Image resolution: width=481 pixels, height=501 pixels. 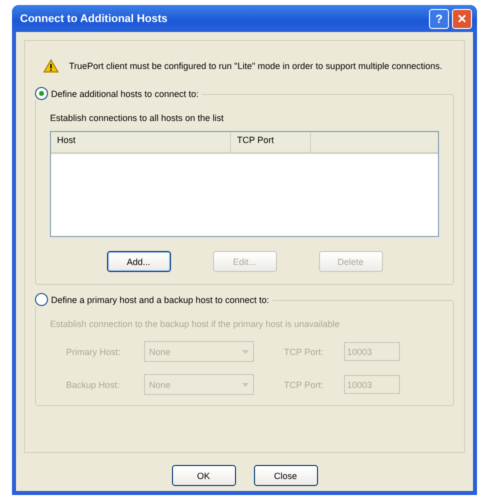 What do you see at coordinates (93, 385) in the screenshot?
I see `host-label: Backup Host:` at bounding box center [93, 385].